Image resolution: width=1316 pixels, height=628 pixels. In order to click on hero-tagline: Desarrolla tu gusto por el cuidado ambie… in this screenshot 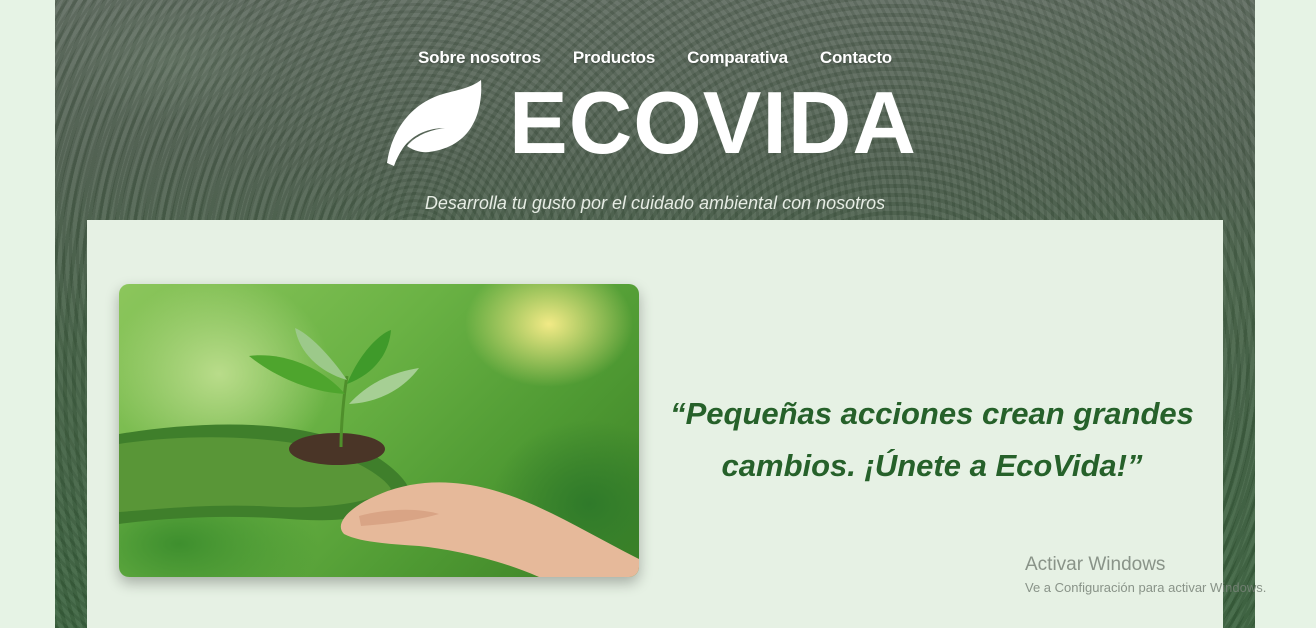, I will do `click(655, 203)`.